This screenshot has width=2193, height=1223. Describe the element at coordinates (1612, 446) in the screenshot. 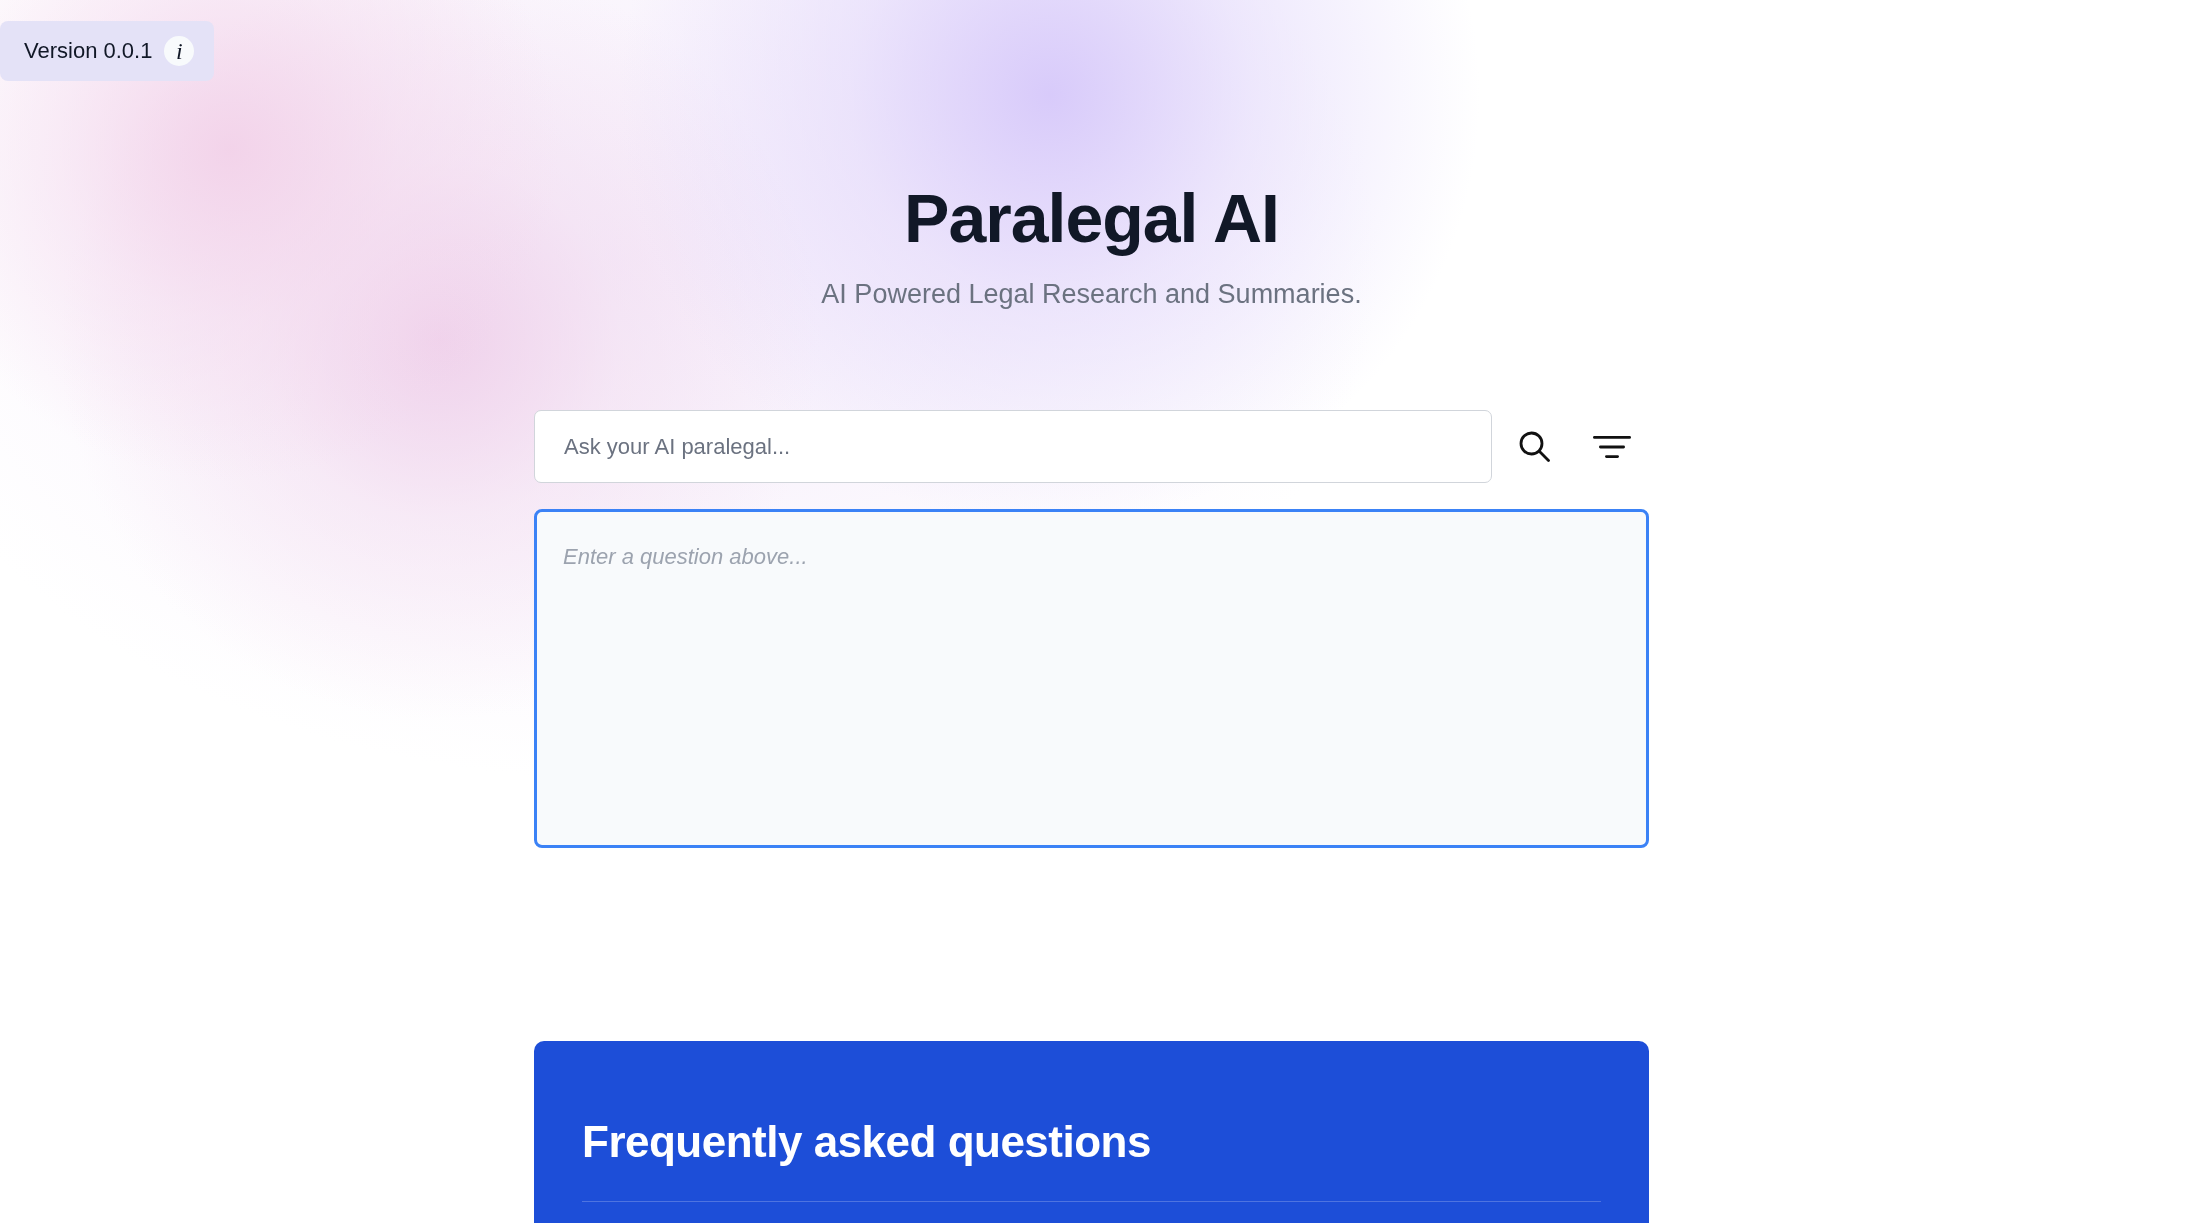

I see `filter-icon` at that location.